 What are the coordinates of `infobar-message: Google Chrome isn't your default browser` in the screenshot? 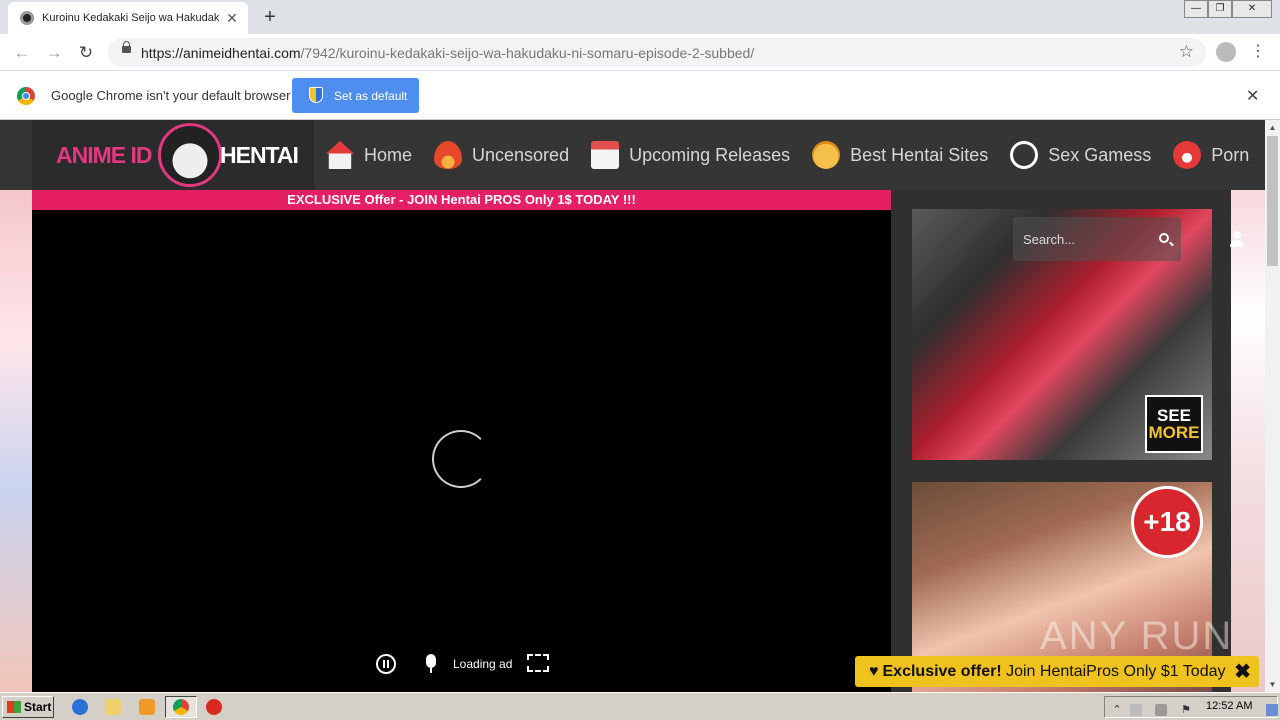 It's located at (171, 95).